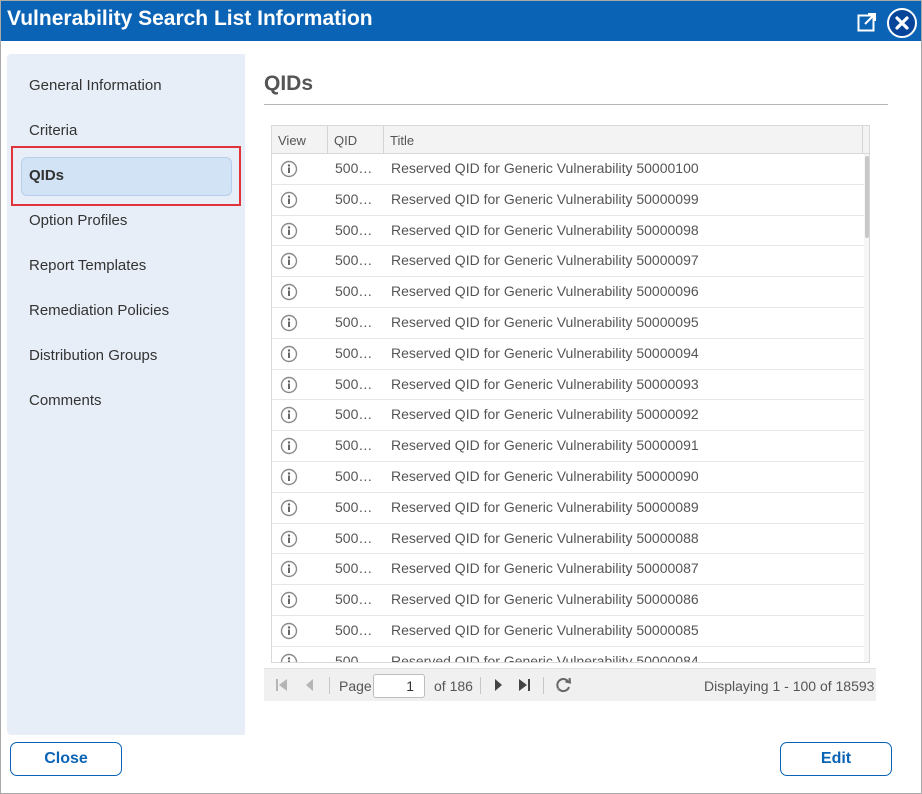  I want to click on sidebar-item-distribution-groups: Distribution Groups, so click(93, 355).